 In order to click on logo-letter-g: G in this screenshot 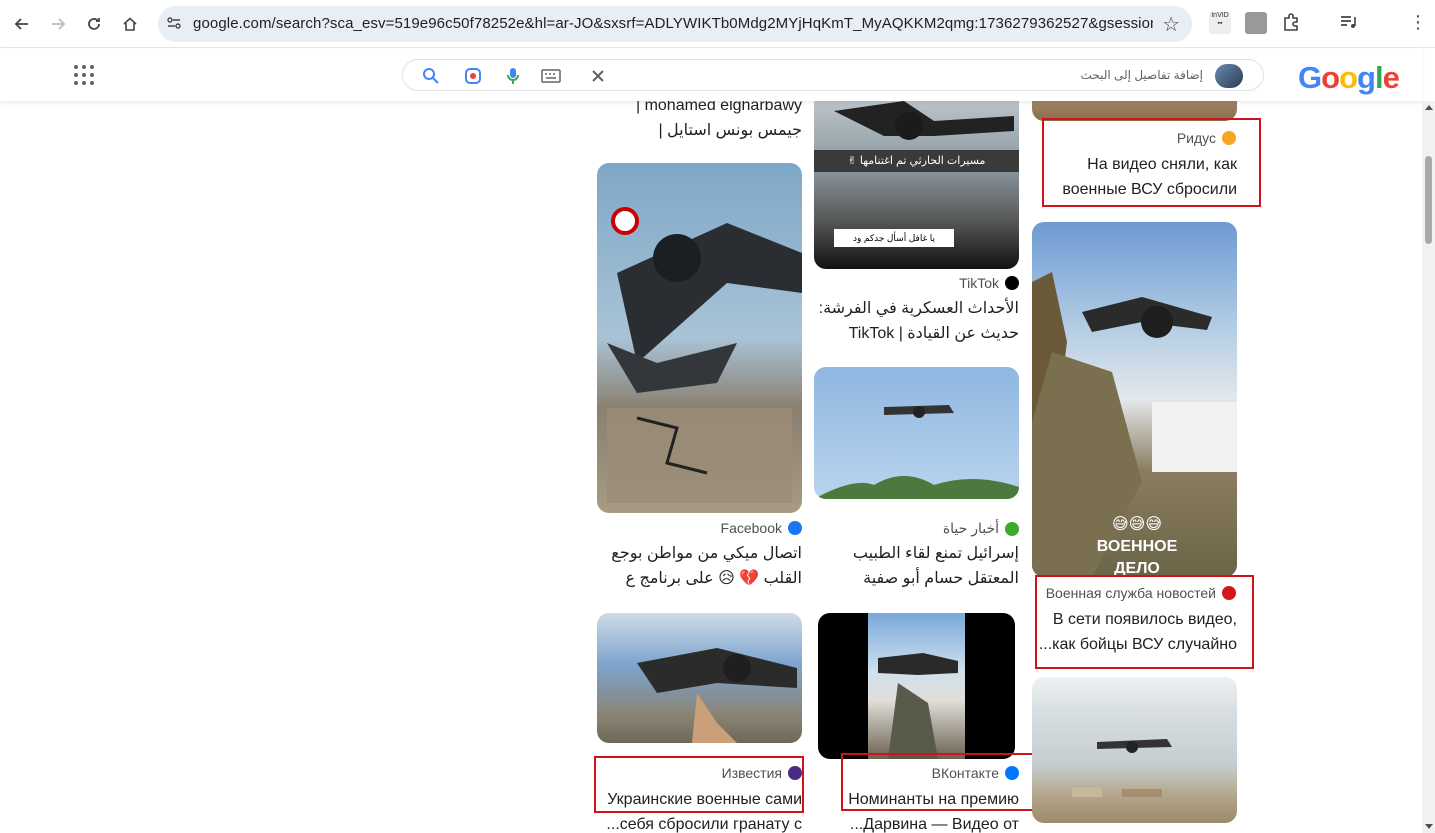, I will do `click(1310, 77)`.